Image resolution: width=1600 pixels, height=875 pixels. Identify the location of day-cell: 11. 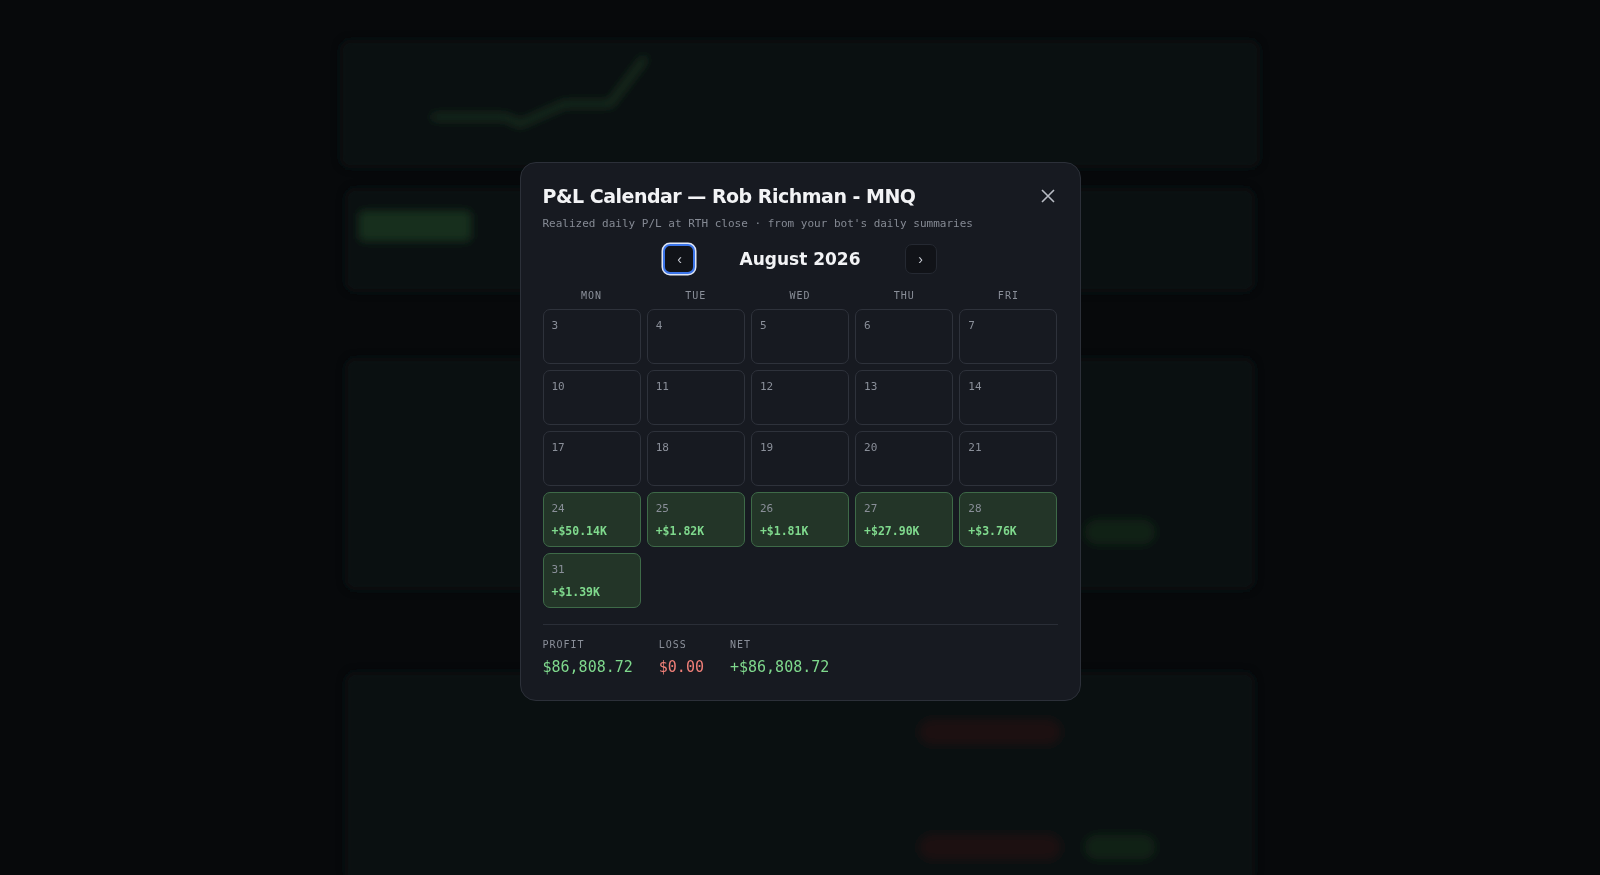
(695, 397).